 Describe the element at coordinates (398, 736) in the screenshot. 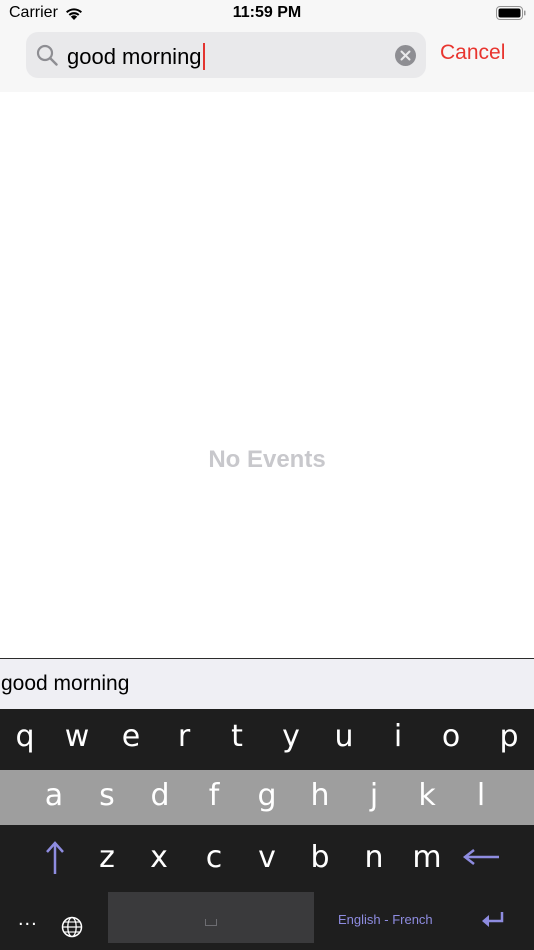

I see `key-i: i` at that location.